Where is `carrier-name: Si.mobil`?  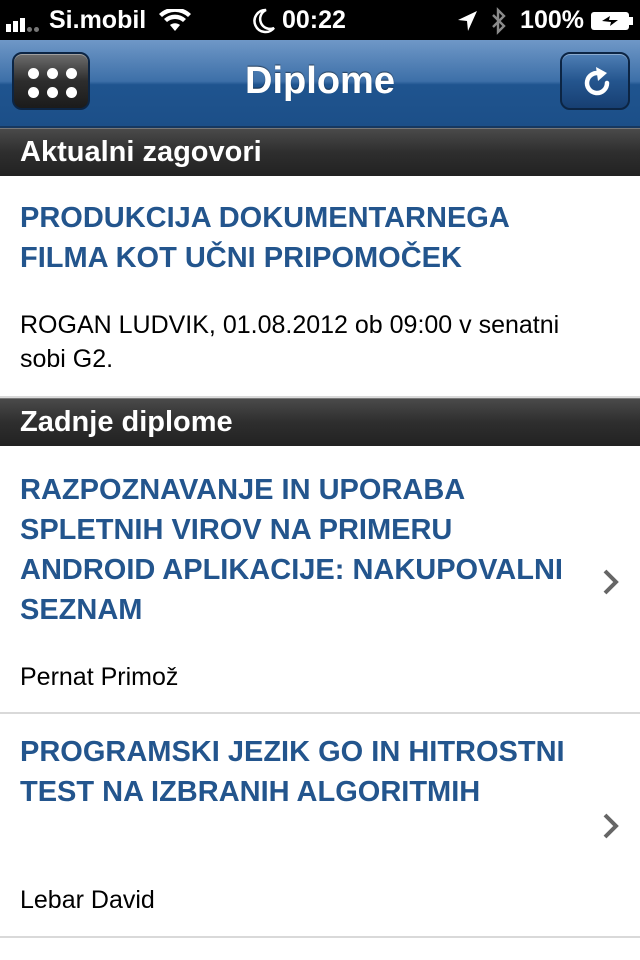 carrier-name: Si.mobil is located at coordinates (98, 20).